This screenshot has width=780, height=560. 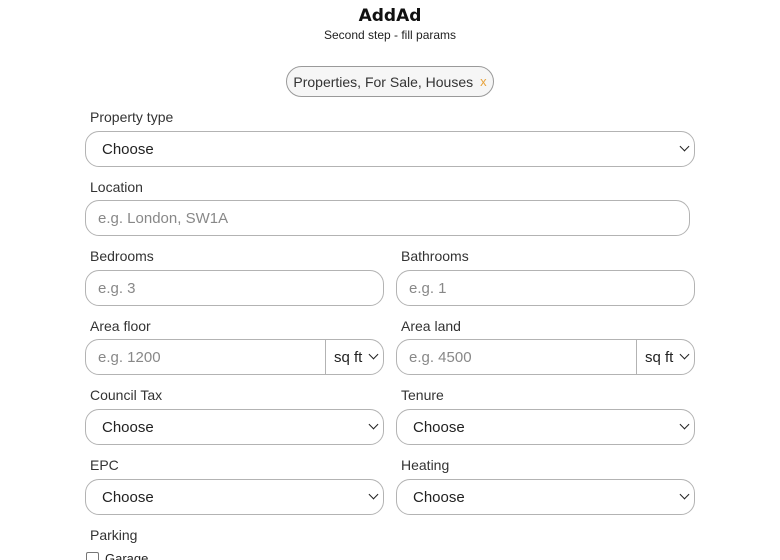 I want to click on property-type-value: Choose, so click(x=128, y=149).